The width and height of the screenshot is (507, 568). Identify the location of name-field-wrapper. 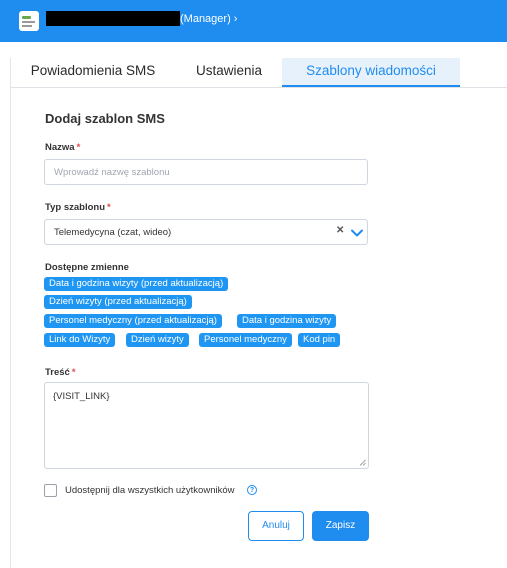
(206, 172).